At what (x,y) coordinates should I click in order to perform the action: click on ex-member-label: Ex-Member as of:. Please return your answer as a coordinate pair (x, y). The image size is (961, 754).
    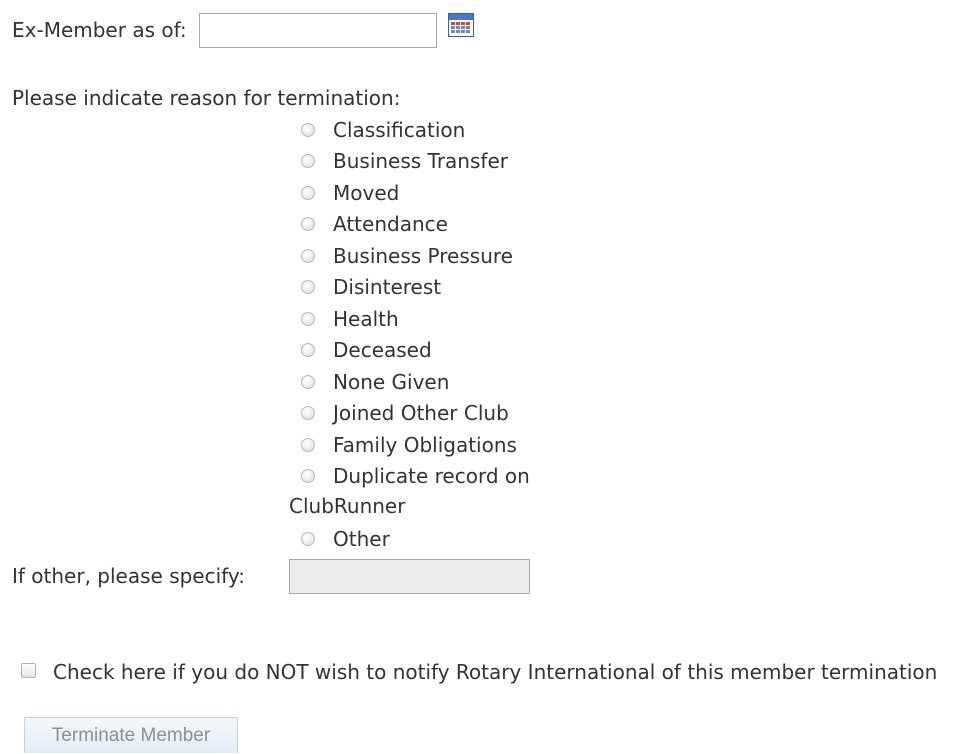
    Looking at the image, I should click on (99, 30).